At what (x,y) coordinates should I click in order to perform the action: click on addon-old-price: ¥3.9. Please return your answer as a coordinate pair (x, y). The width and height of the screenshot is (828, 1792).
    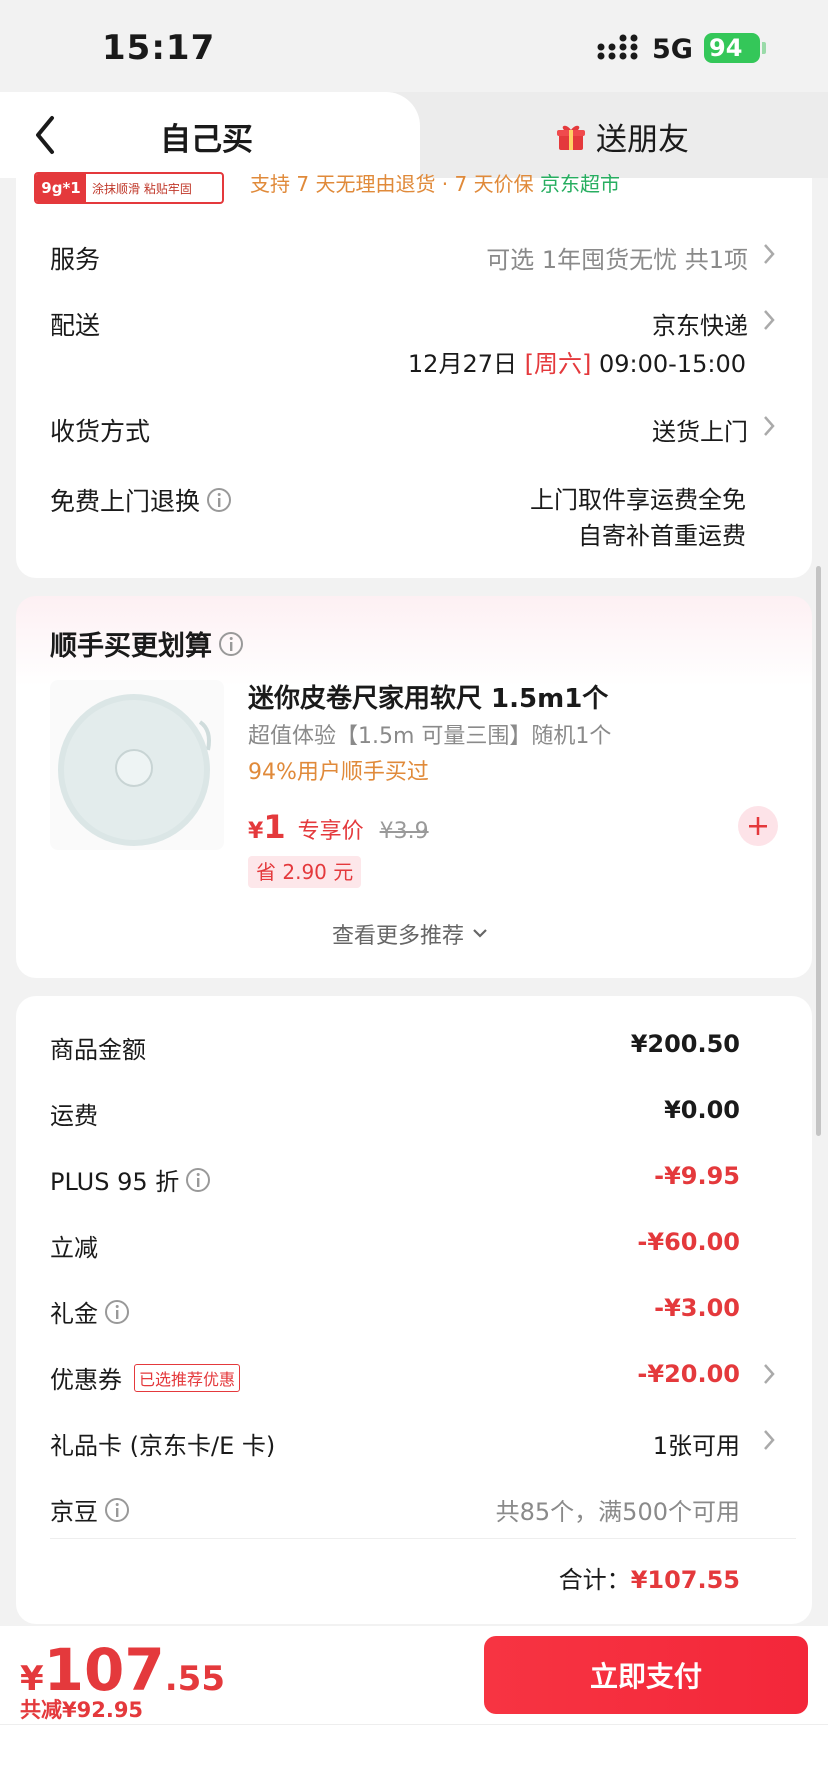
    Looking at the image, I should click on (404, 831).